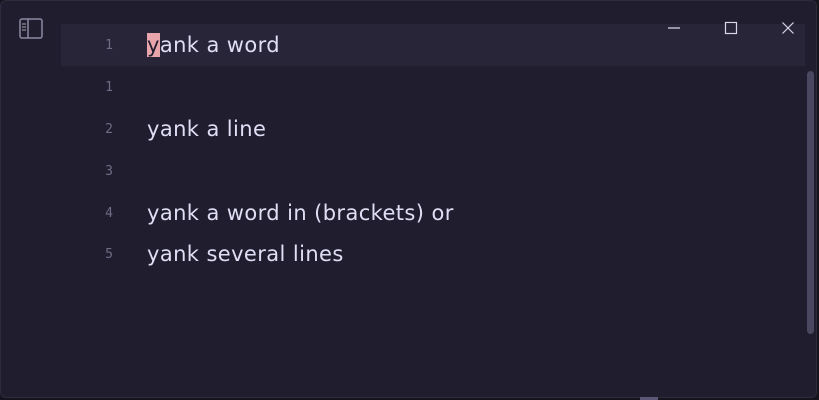  What do you see at coordinates (109, 171) in the screenshot?
I see `line-number: 3` at bounding box center [109, 171].